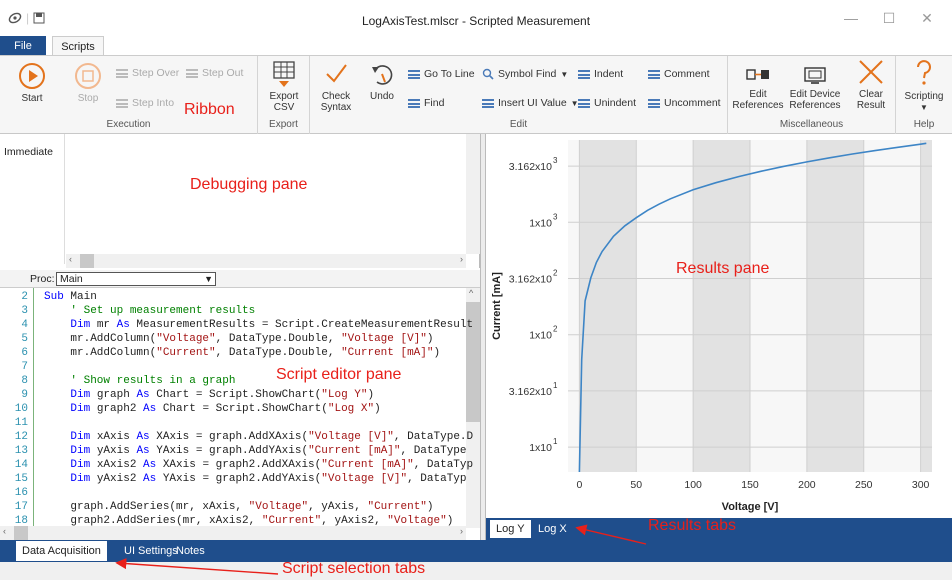 This screenshot has width=952, height=580. I want to click on line-number: 7, so click(24, 367).